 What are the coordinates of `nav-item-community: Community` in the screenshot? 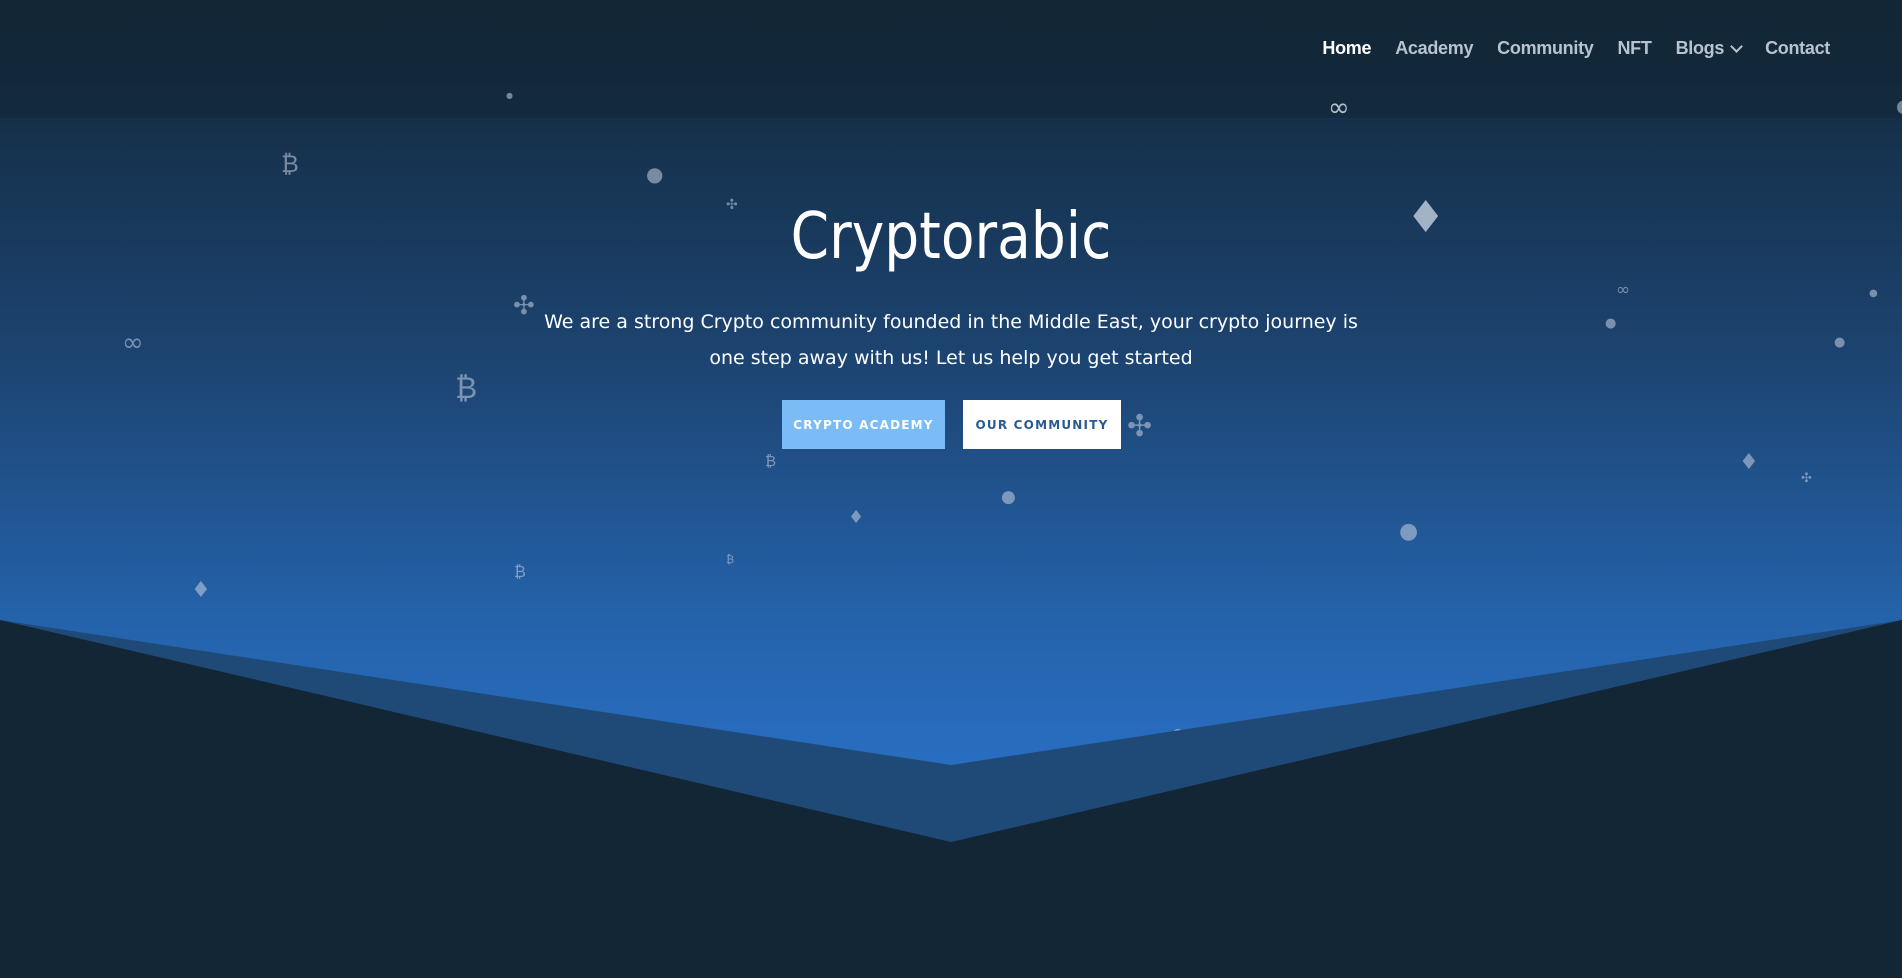 It's located at (1545, 48).